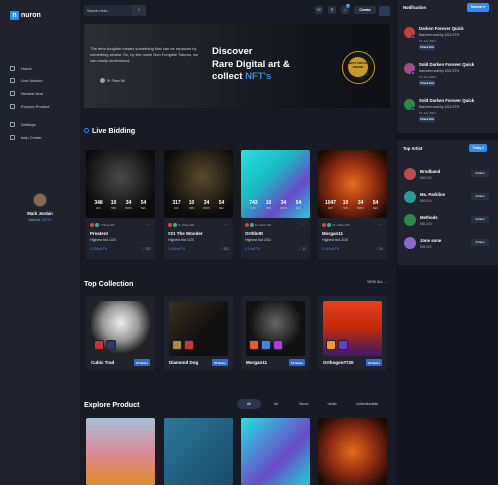 This screenshot has height=485, width=498. I want to click on newest-icon, so click(12, 93).